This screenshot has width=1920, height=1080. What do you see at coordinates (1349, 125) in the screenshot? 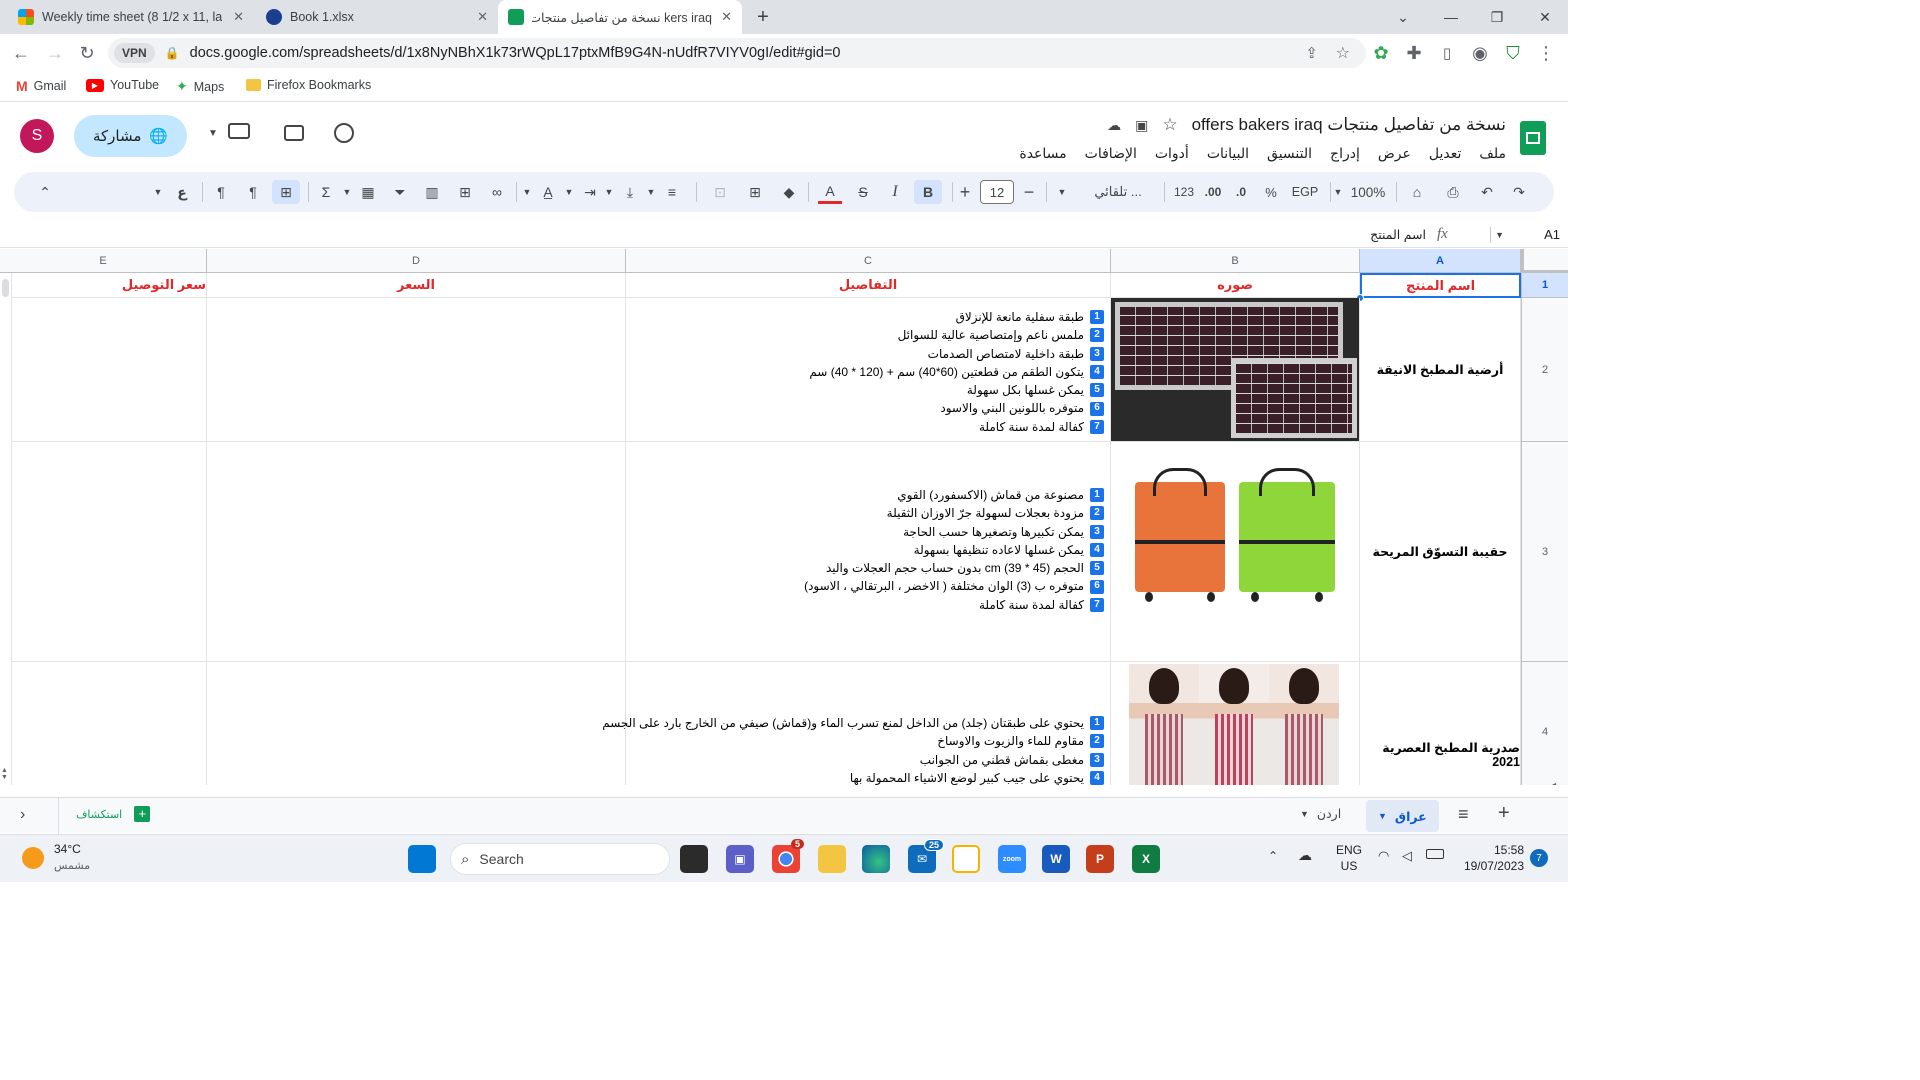
I see `doc-title: نسخة من تفاصيل منتجات offers bakers iraq` at bounding box center [1349, 125].